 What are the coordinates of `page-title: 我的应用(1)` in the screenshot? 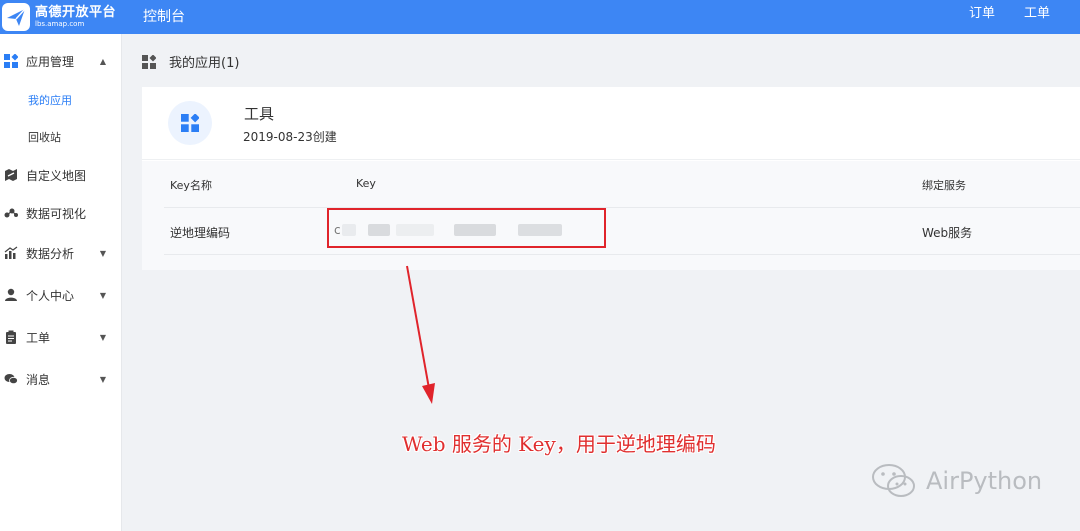 It's located at (204, 63).